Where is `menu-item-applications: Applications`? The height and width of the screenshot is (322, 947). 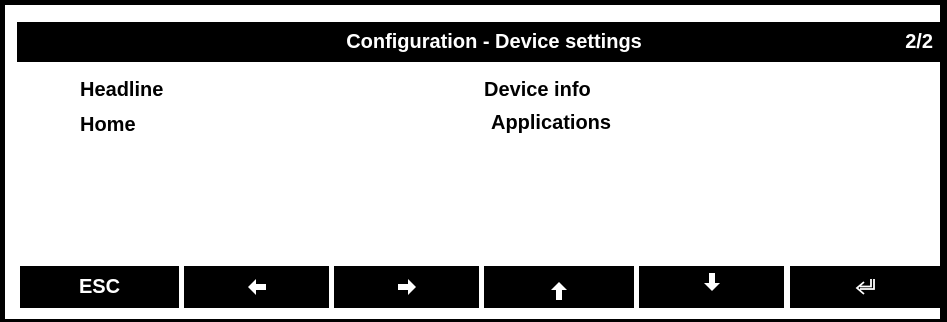 menu-item-applications: Applications is located at coordinates (551, 123).